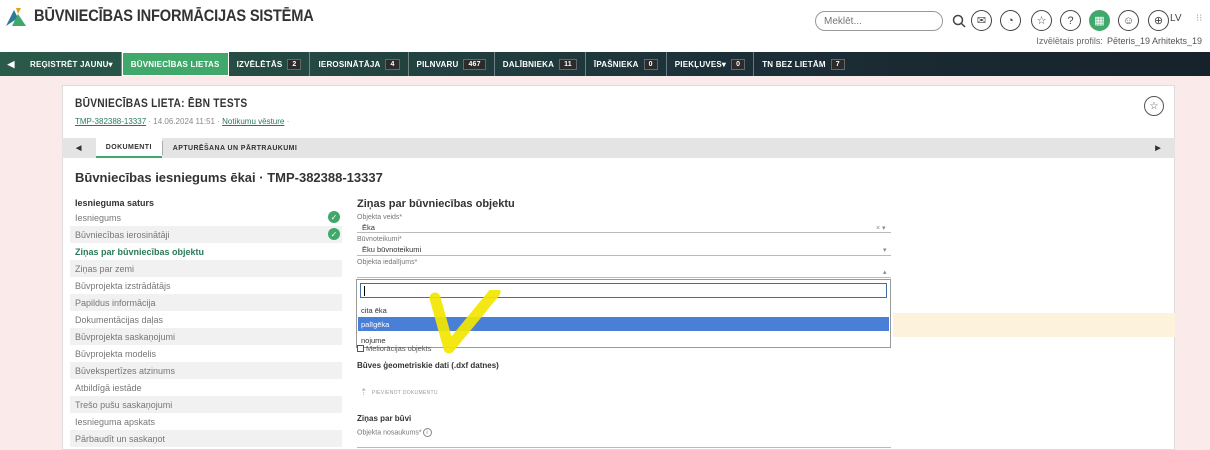 The height and width of the screenshot is (450, 1210). I want to click on info-banner, so click(1034, 325).